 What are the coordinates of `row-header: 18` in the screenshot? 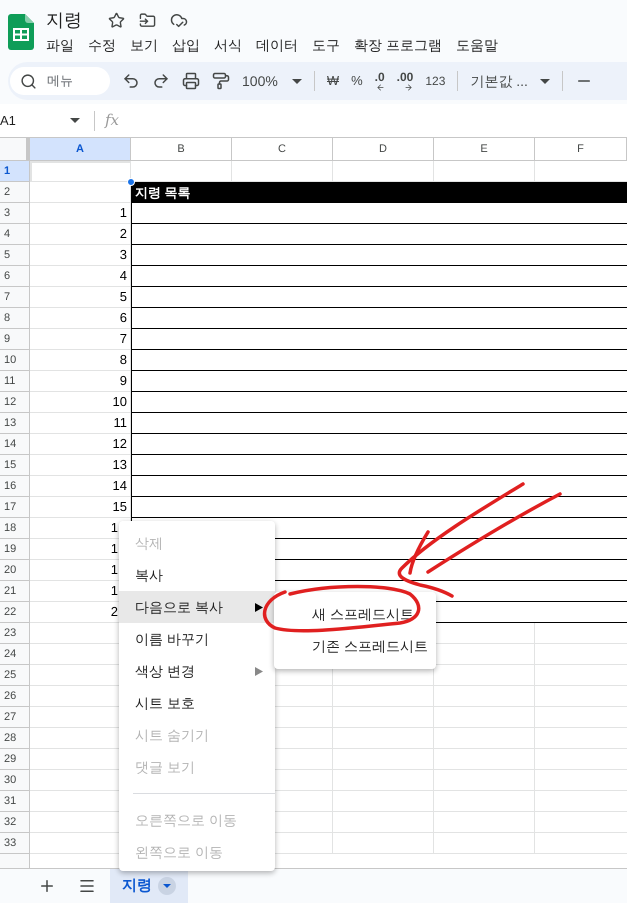 It's located at (15, 528).